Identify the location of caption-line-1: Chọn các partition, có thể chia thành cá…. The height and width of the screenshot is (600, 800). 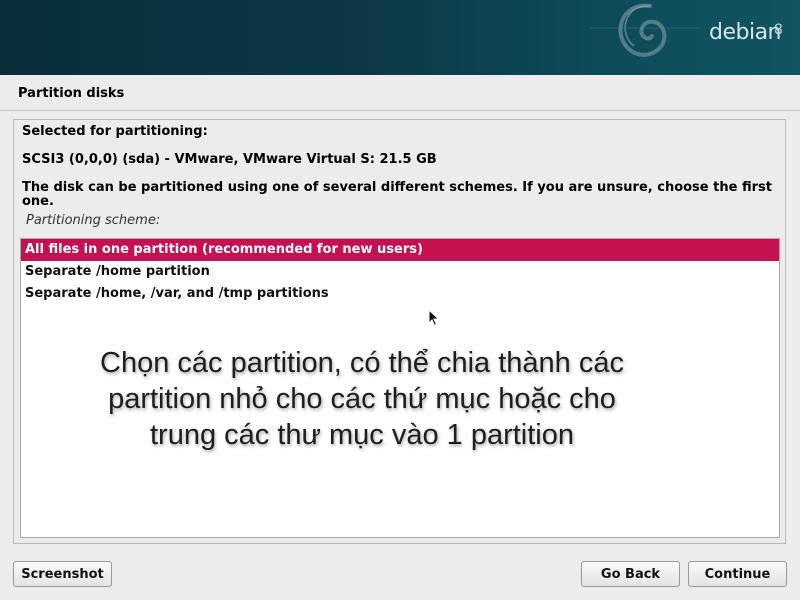
(362, 363).